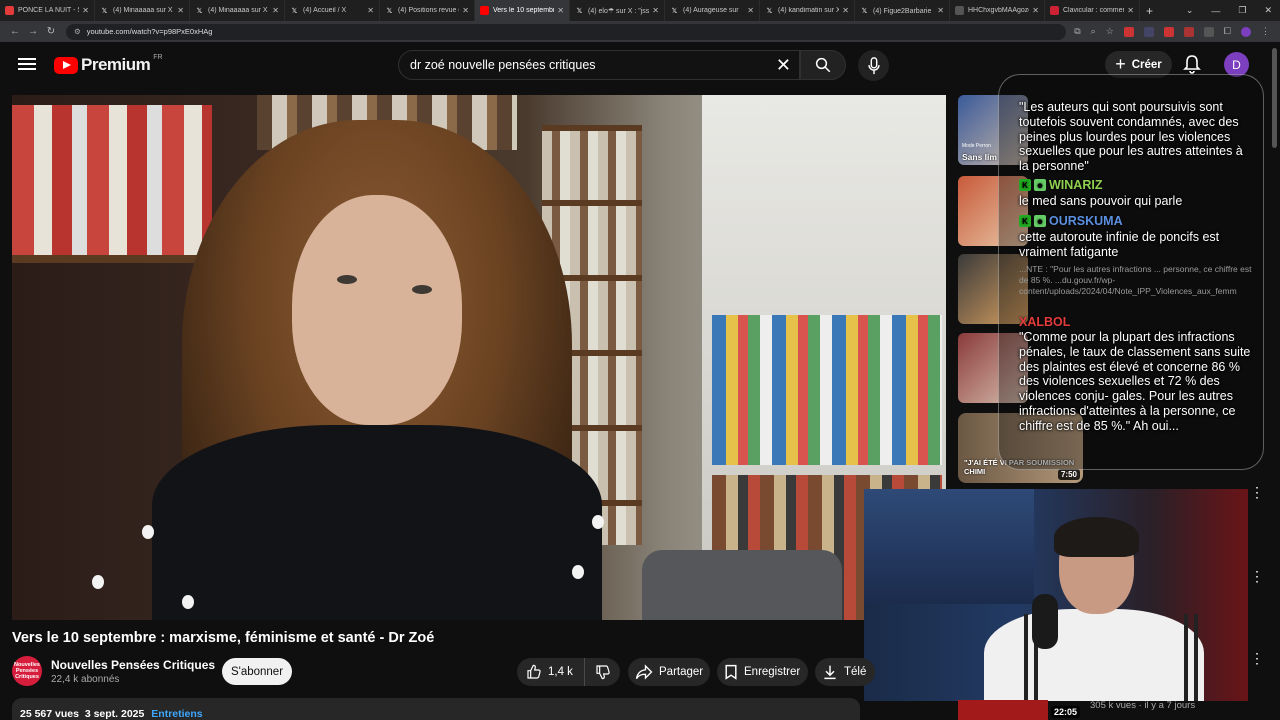 This screenshot has height=720, width=1280. Describe the element at coordinates (1215, 11) in the screenshot. I see `minimize-icon: —` at that location.